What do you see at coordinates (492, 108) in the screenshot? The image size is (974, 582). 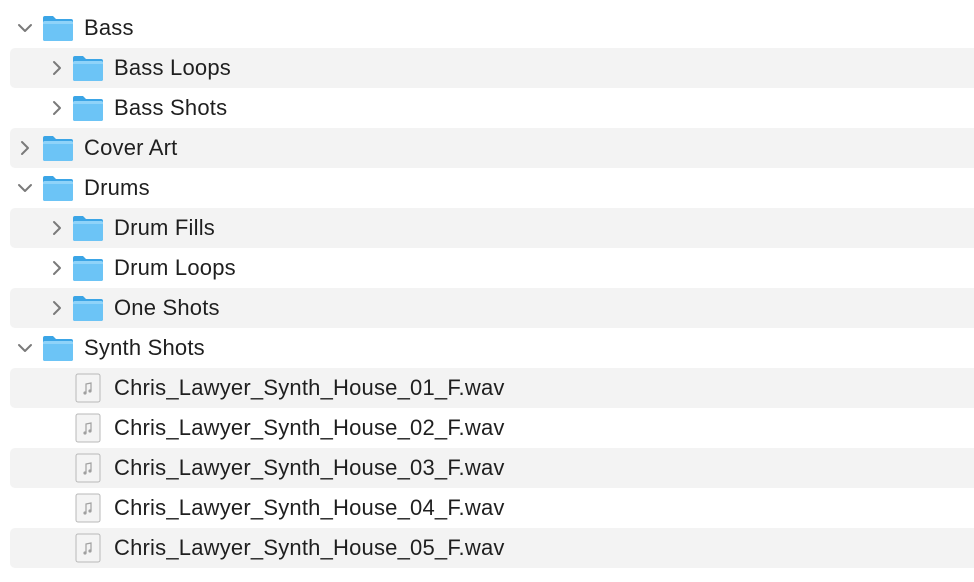 I see `folder-row-bass-shots: Bass Shots` at bounding box center [492, 108].